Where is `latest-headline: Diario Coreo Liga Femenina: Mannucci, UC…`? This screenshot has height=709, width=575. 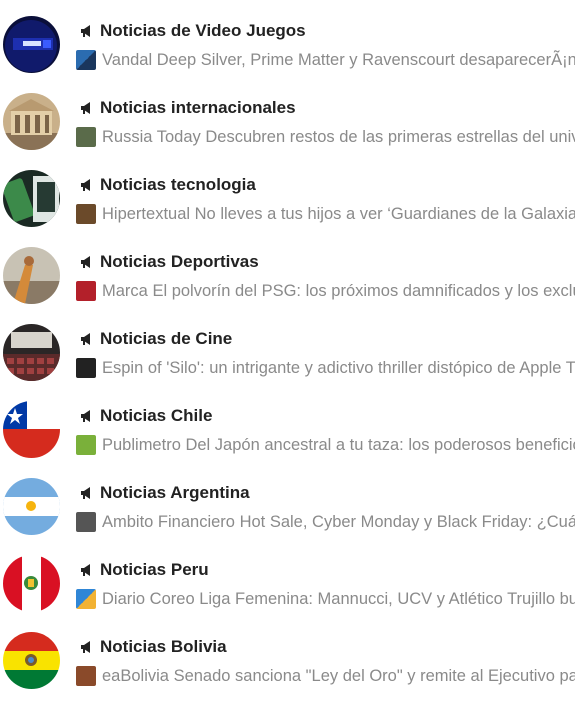 latest-headline: Diario Coreo Liga Femenina: Mannucci, UC… is located at coordinates (325, 599).